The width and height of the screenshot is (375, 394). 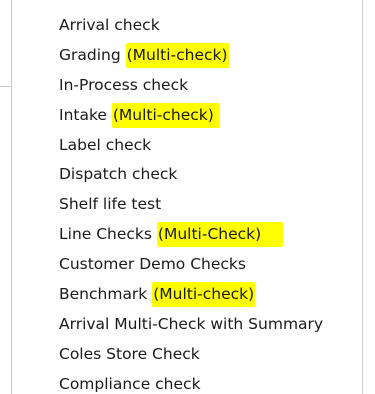 I want to click on menu-item-label: Grading, so click(x=92, y=54).